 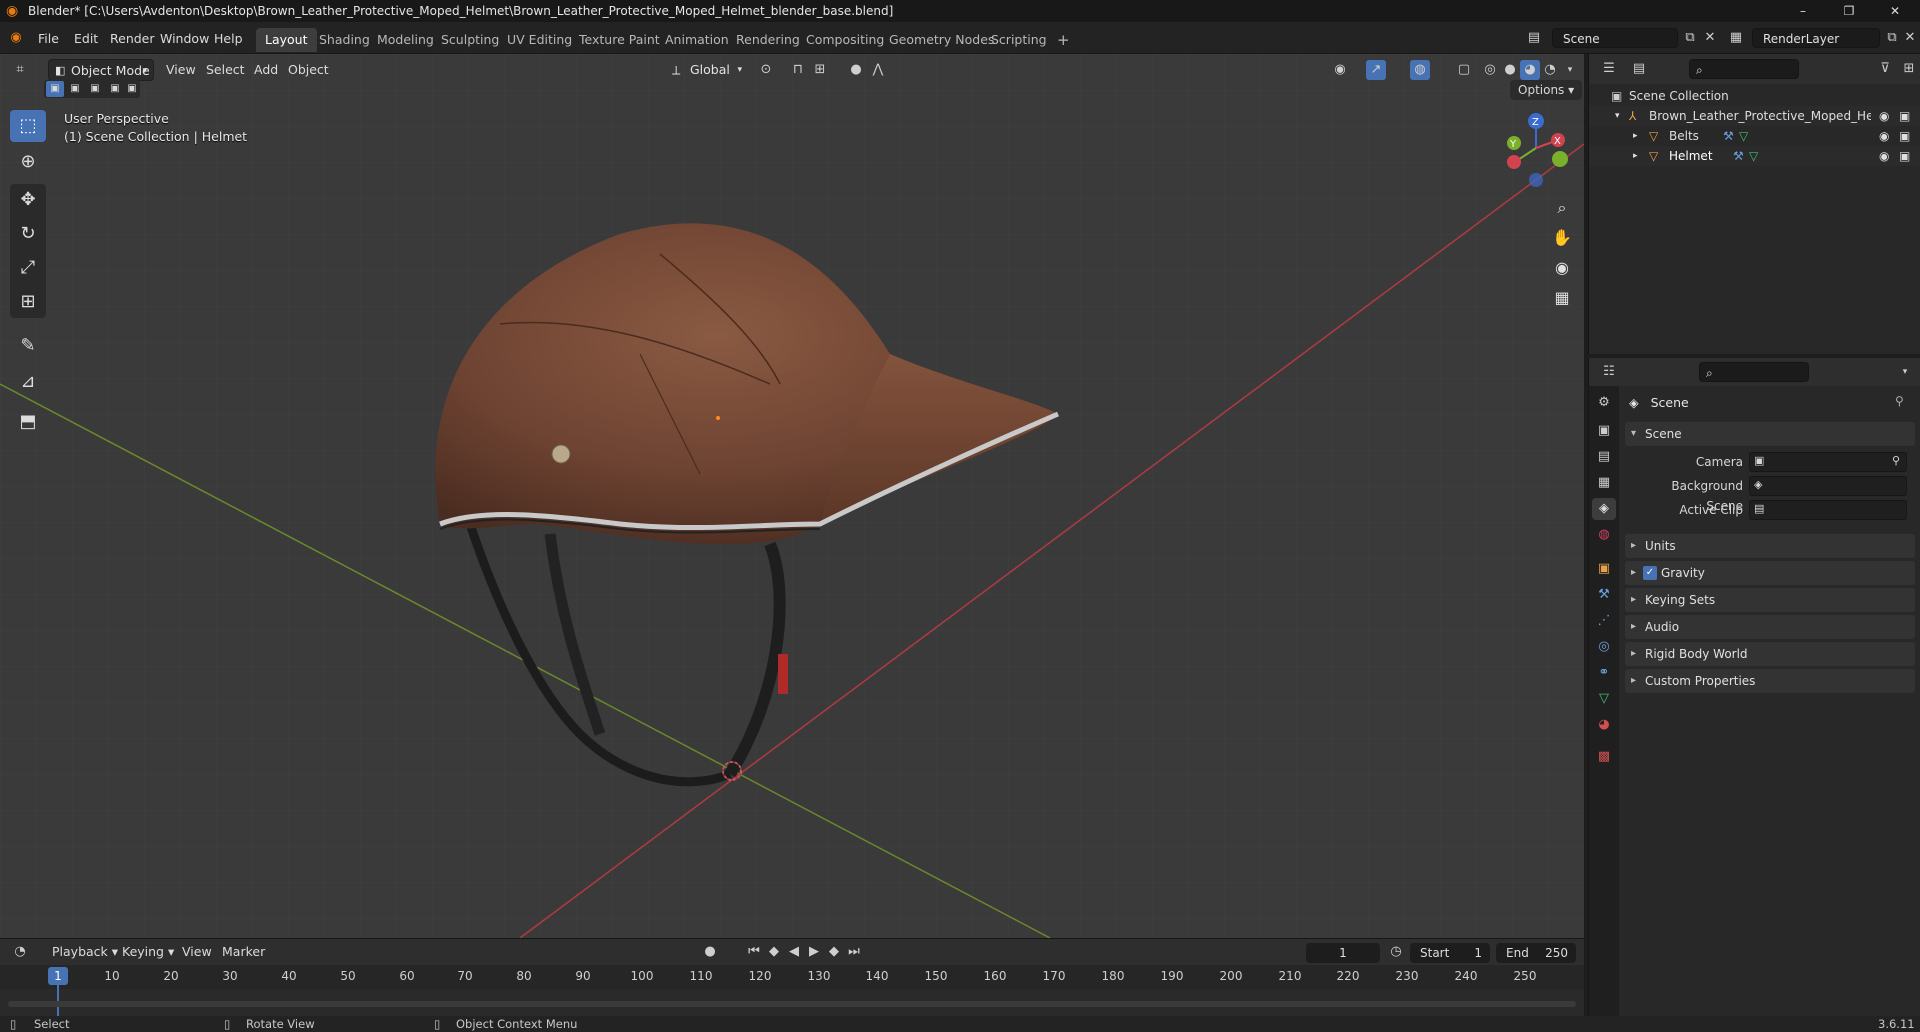 I want to click on timeline-editor-icon: ◔, so click(x=20, y=952).